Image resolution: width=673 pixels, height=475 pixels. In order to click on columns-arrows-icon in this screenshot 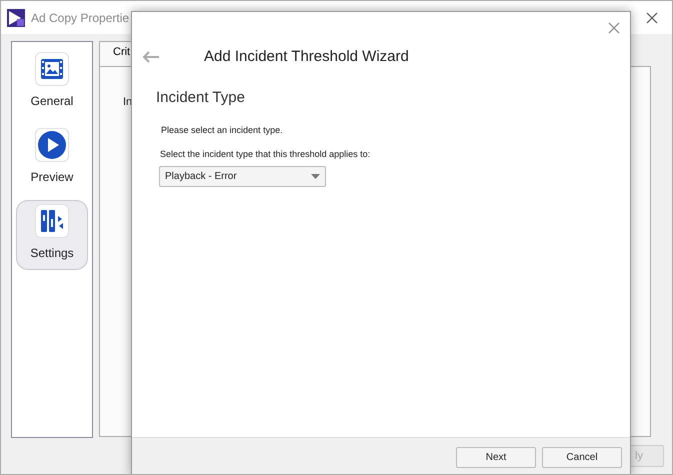, I will do `click(52, 221)`.